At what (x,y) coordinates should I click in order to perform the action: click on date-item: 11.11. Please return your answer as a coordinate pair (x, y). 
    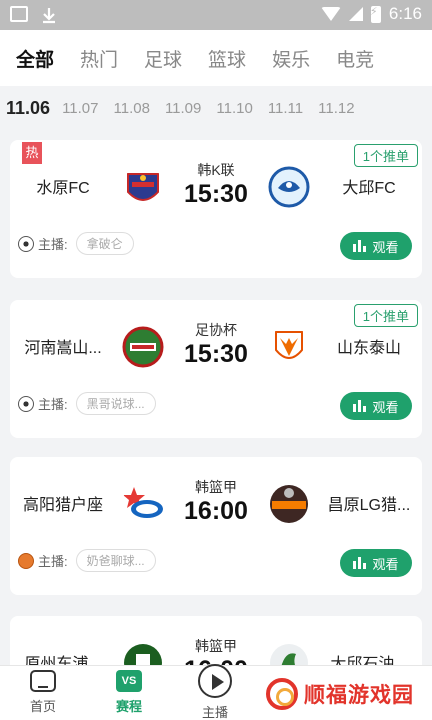
    Looking at the image, I should click on (285, 108).